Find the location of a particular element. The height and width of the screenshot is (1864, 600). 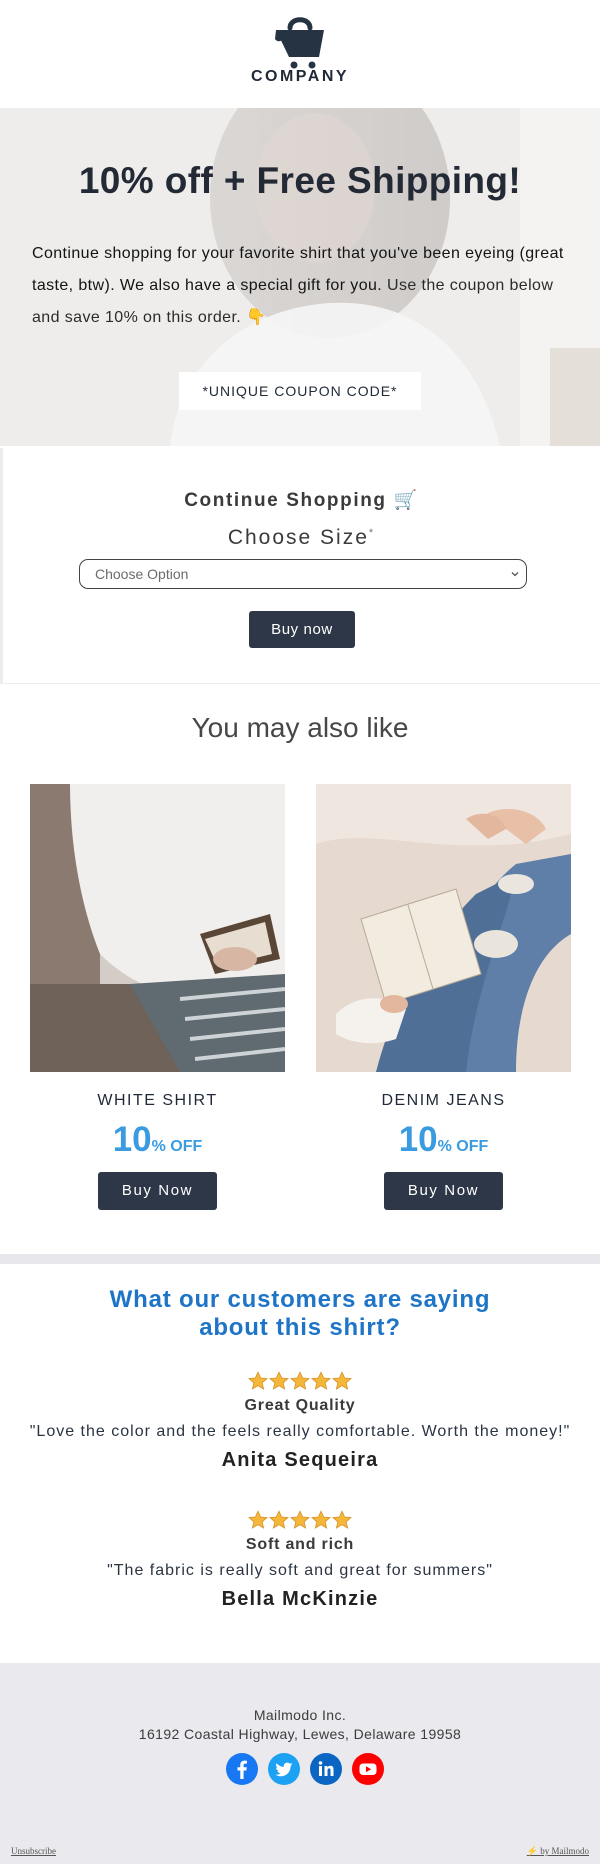

section-divider is located at coordinates (300, 1259).